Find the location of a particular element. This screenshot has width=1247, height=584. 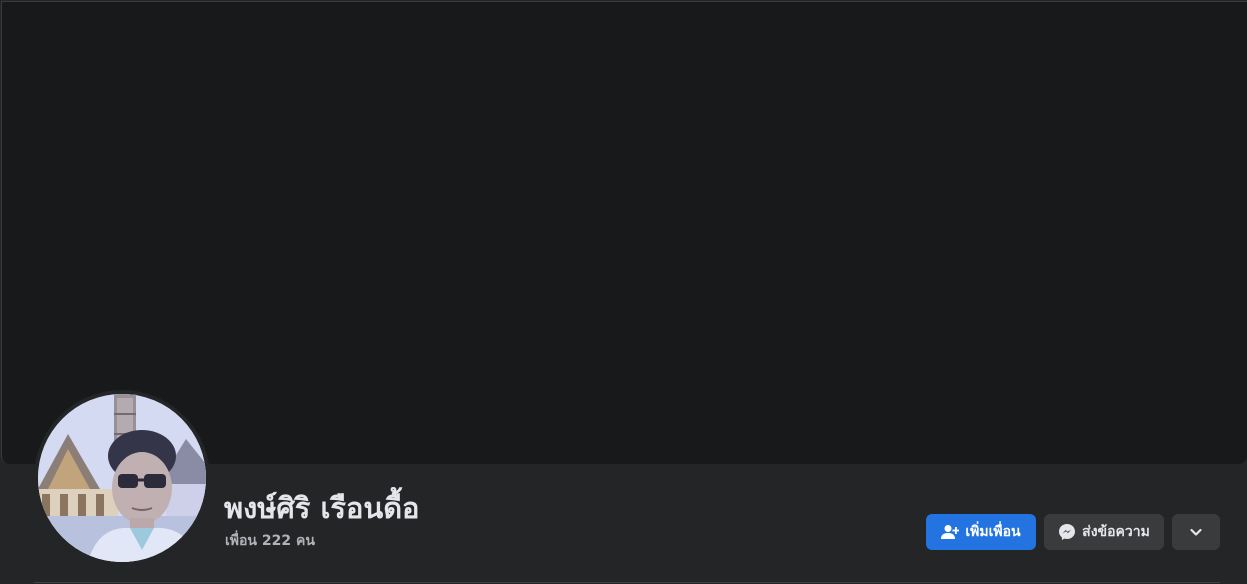

messenger-icon is located at coordinates (1067, 532).